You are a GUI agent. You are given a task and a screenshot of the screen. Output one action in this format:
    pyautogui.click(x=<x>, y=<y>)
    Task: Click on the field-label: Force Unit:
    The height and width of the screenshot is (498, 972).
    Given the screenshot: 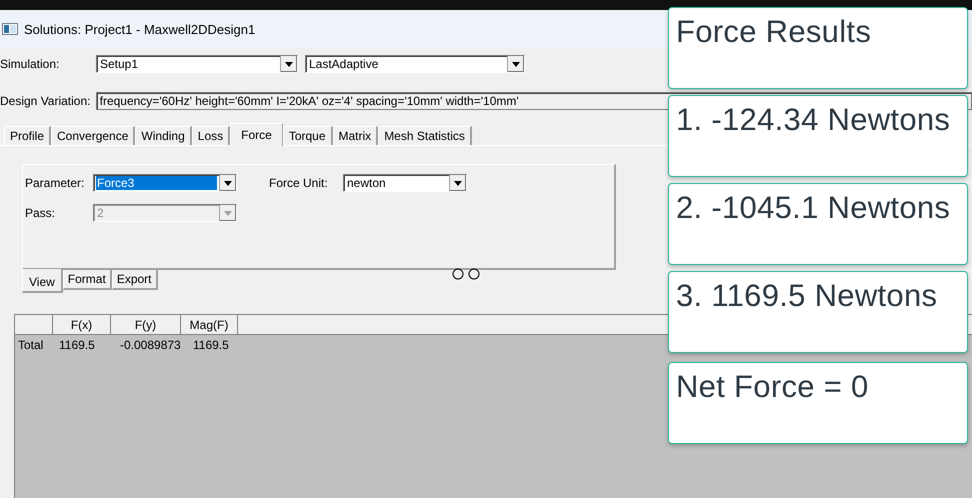 What is the action you would take?
    pyautogui.click(x=299, y=183)
    